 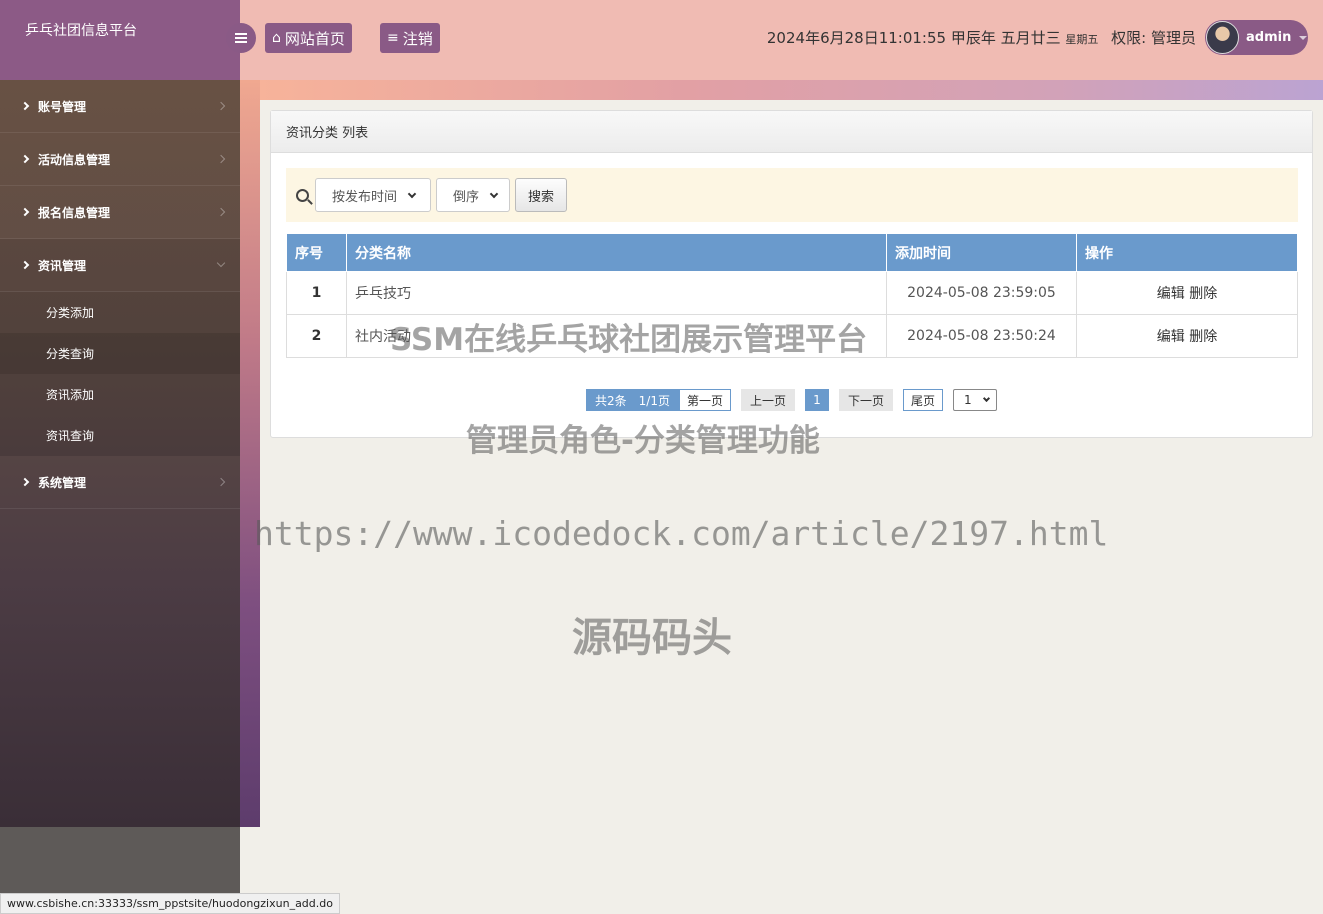 I want to click on caret-down-icon, so click(x=1303, y=37).